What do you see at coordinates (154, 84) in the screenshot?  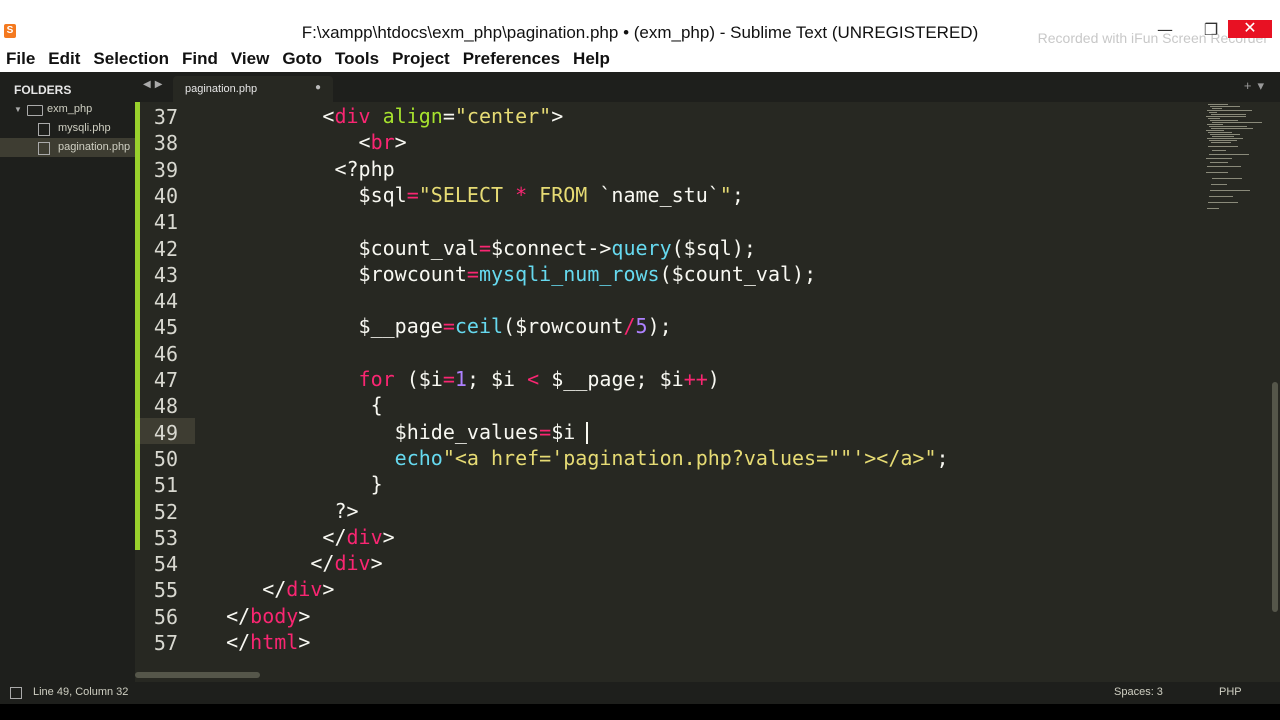 I see `tab-nav-arrows-icon: ◀▶` at bounding box center [154, 84].